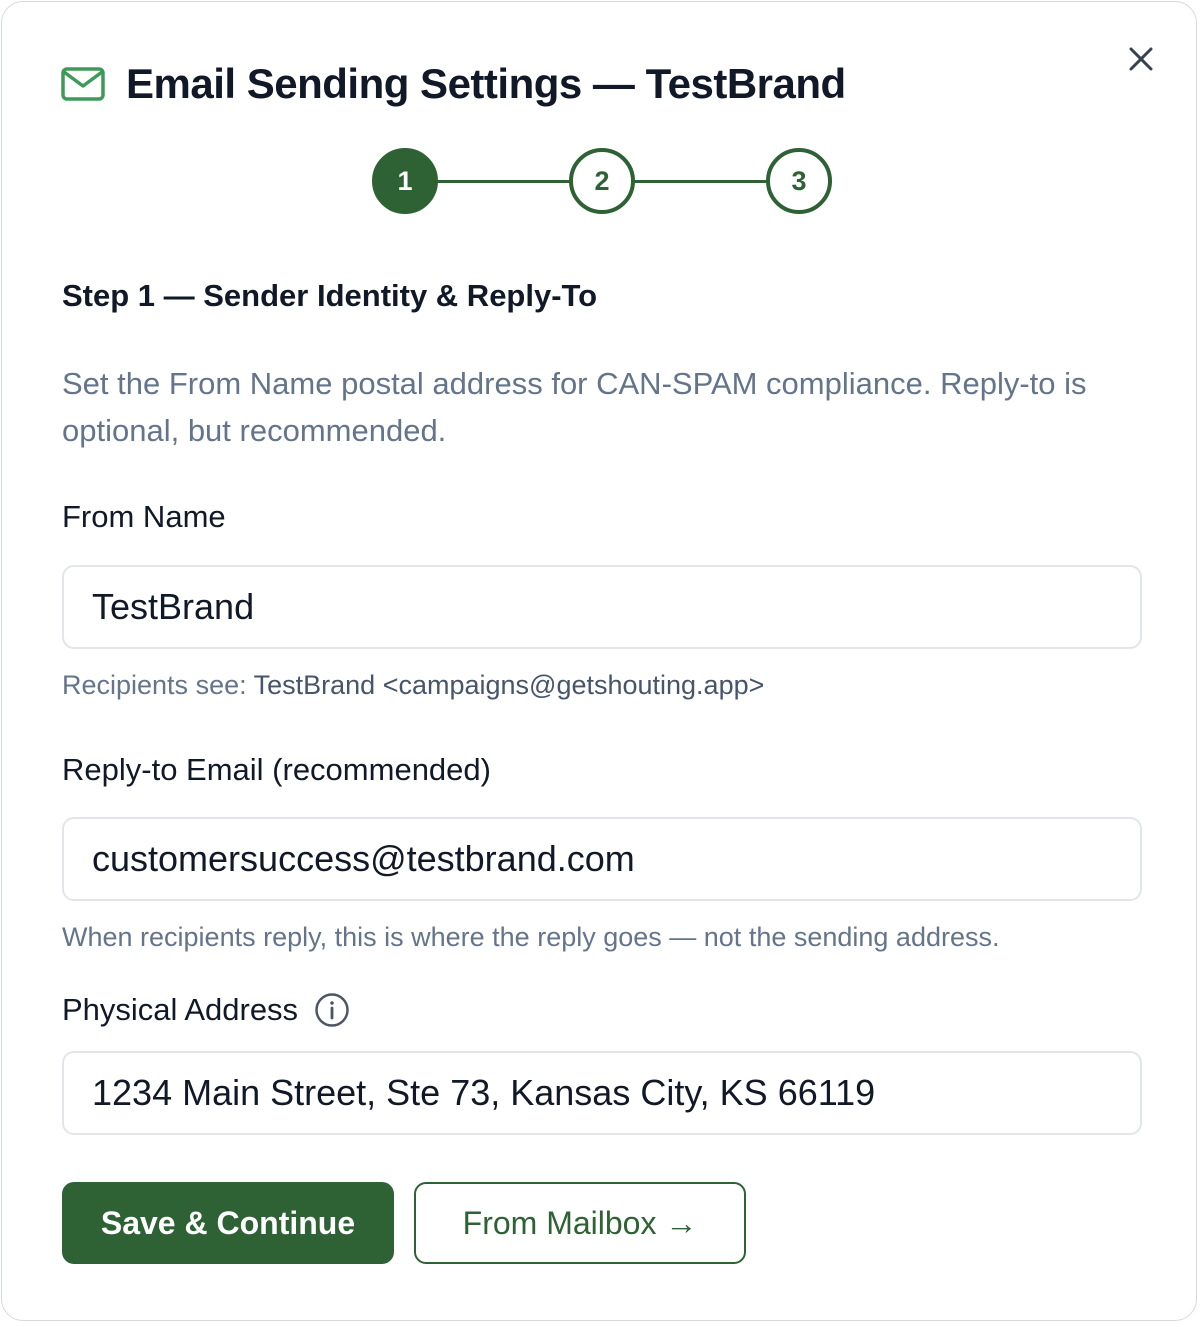 This screenshot has width=1200, height=1327. I want to click on dialog-header: Email Sending Settings — TestBrand, so click(453, 84).